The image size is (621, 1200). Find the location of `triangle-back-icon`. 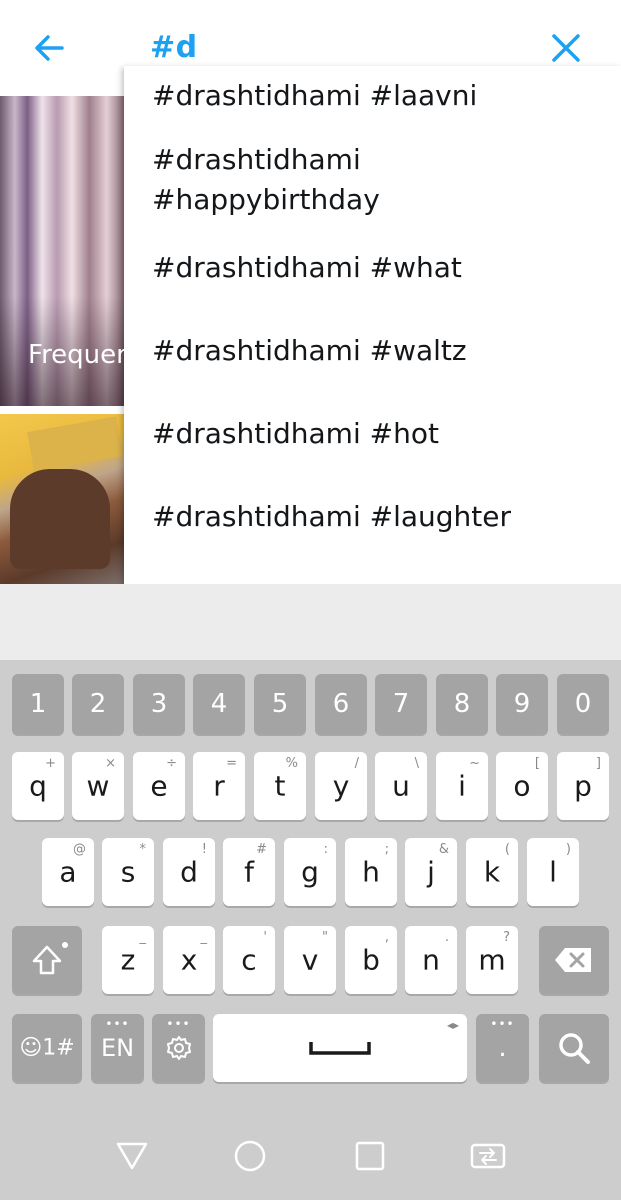

triangle-back-icon is located at coordinates (132, 1156).